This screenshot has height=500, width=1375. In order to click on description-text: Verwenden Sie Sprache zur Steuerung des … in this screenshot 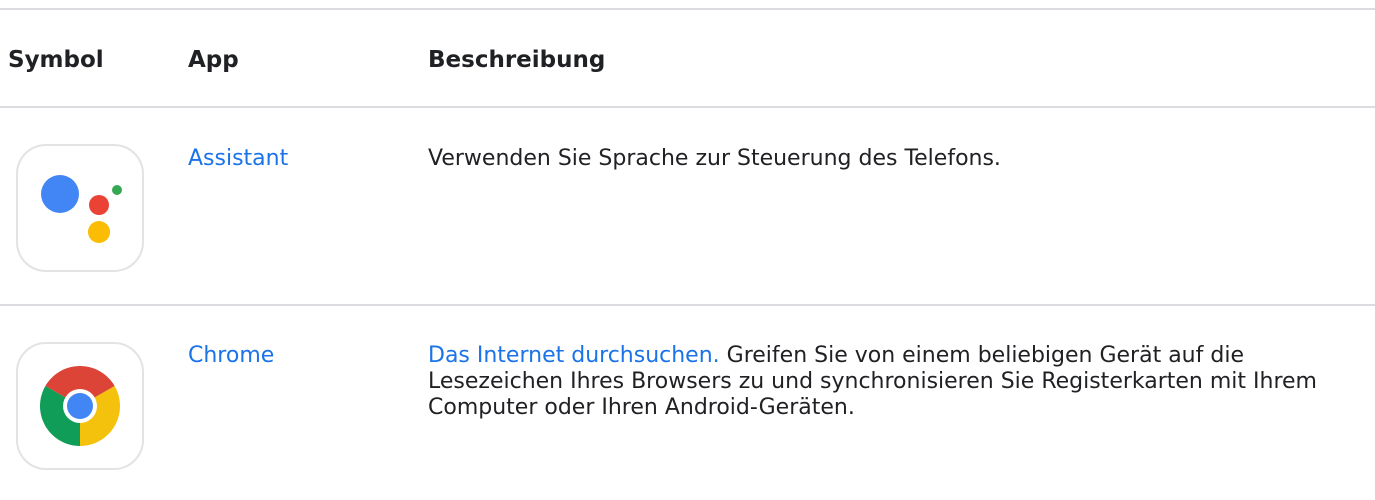, I will do `click(714, 158)`.